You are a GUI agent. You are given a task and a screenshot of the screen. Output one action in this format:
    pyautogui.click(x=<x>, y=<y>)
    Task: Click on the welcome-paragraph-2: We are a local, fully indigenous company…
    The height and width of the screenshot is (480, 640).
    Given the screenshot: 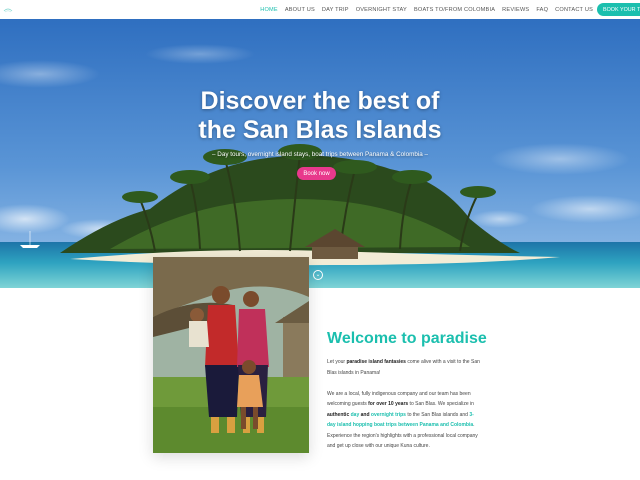 What is the action you would take?
    pyautogui.click(x=404, y=420)
    